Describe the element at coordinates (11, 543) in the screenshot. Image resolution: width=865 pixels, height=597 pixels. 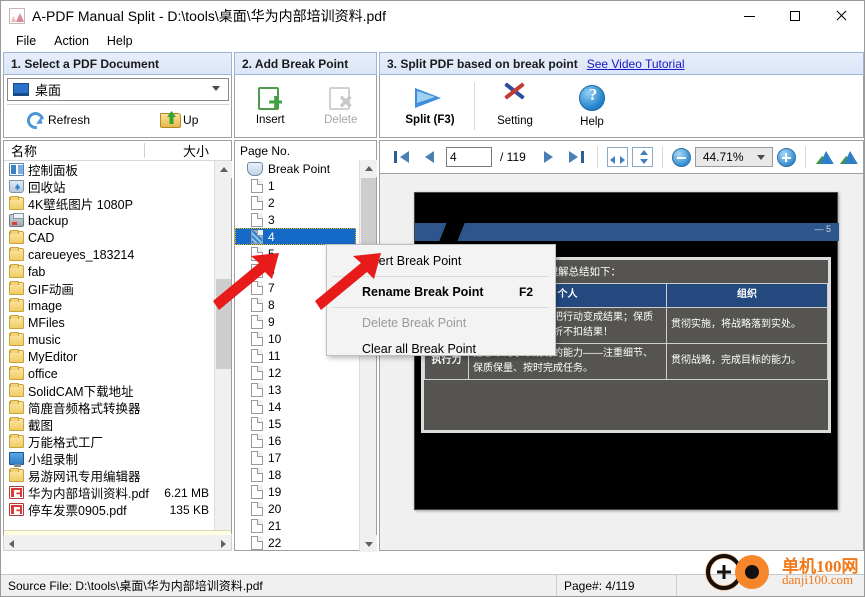
I see `scroll-left-icon` at that location.